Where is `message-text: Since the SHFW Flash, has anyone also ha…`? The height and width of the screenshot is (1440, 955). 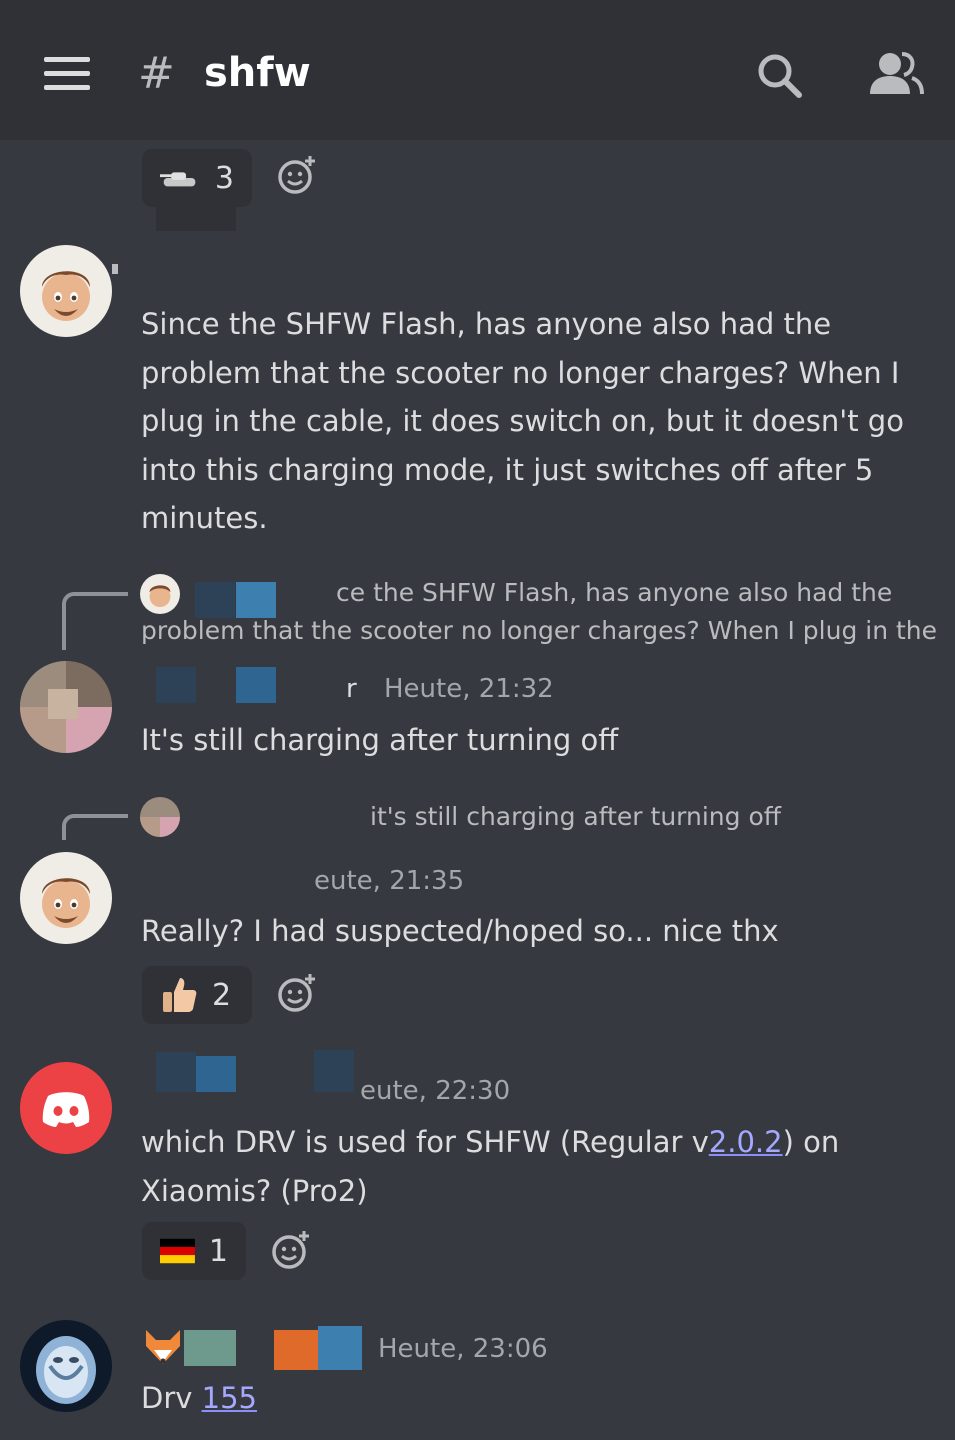 message-text: Since the SHFW Flash, has anyone also ha… is located at coordinates (522, 421).